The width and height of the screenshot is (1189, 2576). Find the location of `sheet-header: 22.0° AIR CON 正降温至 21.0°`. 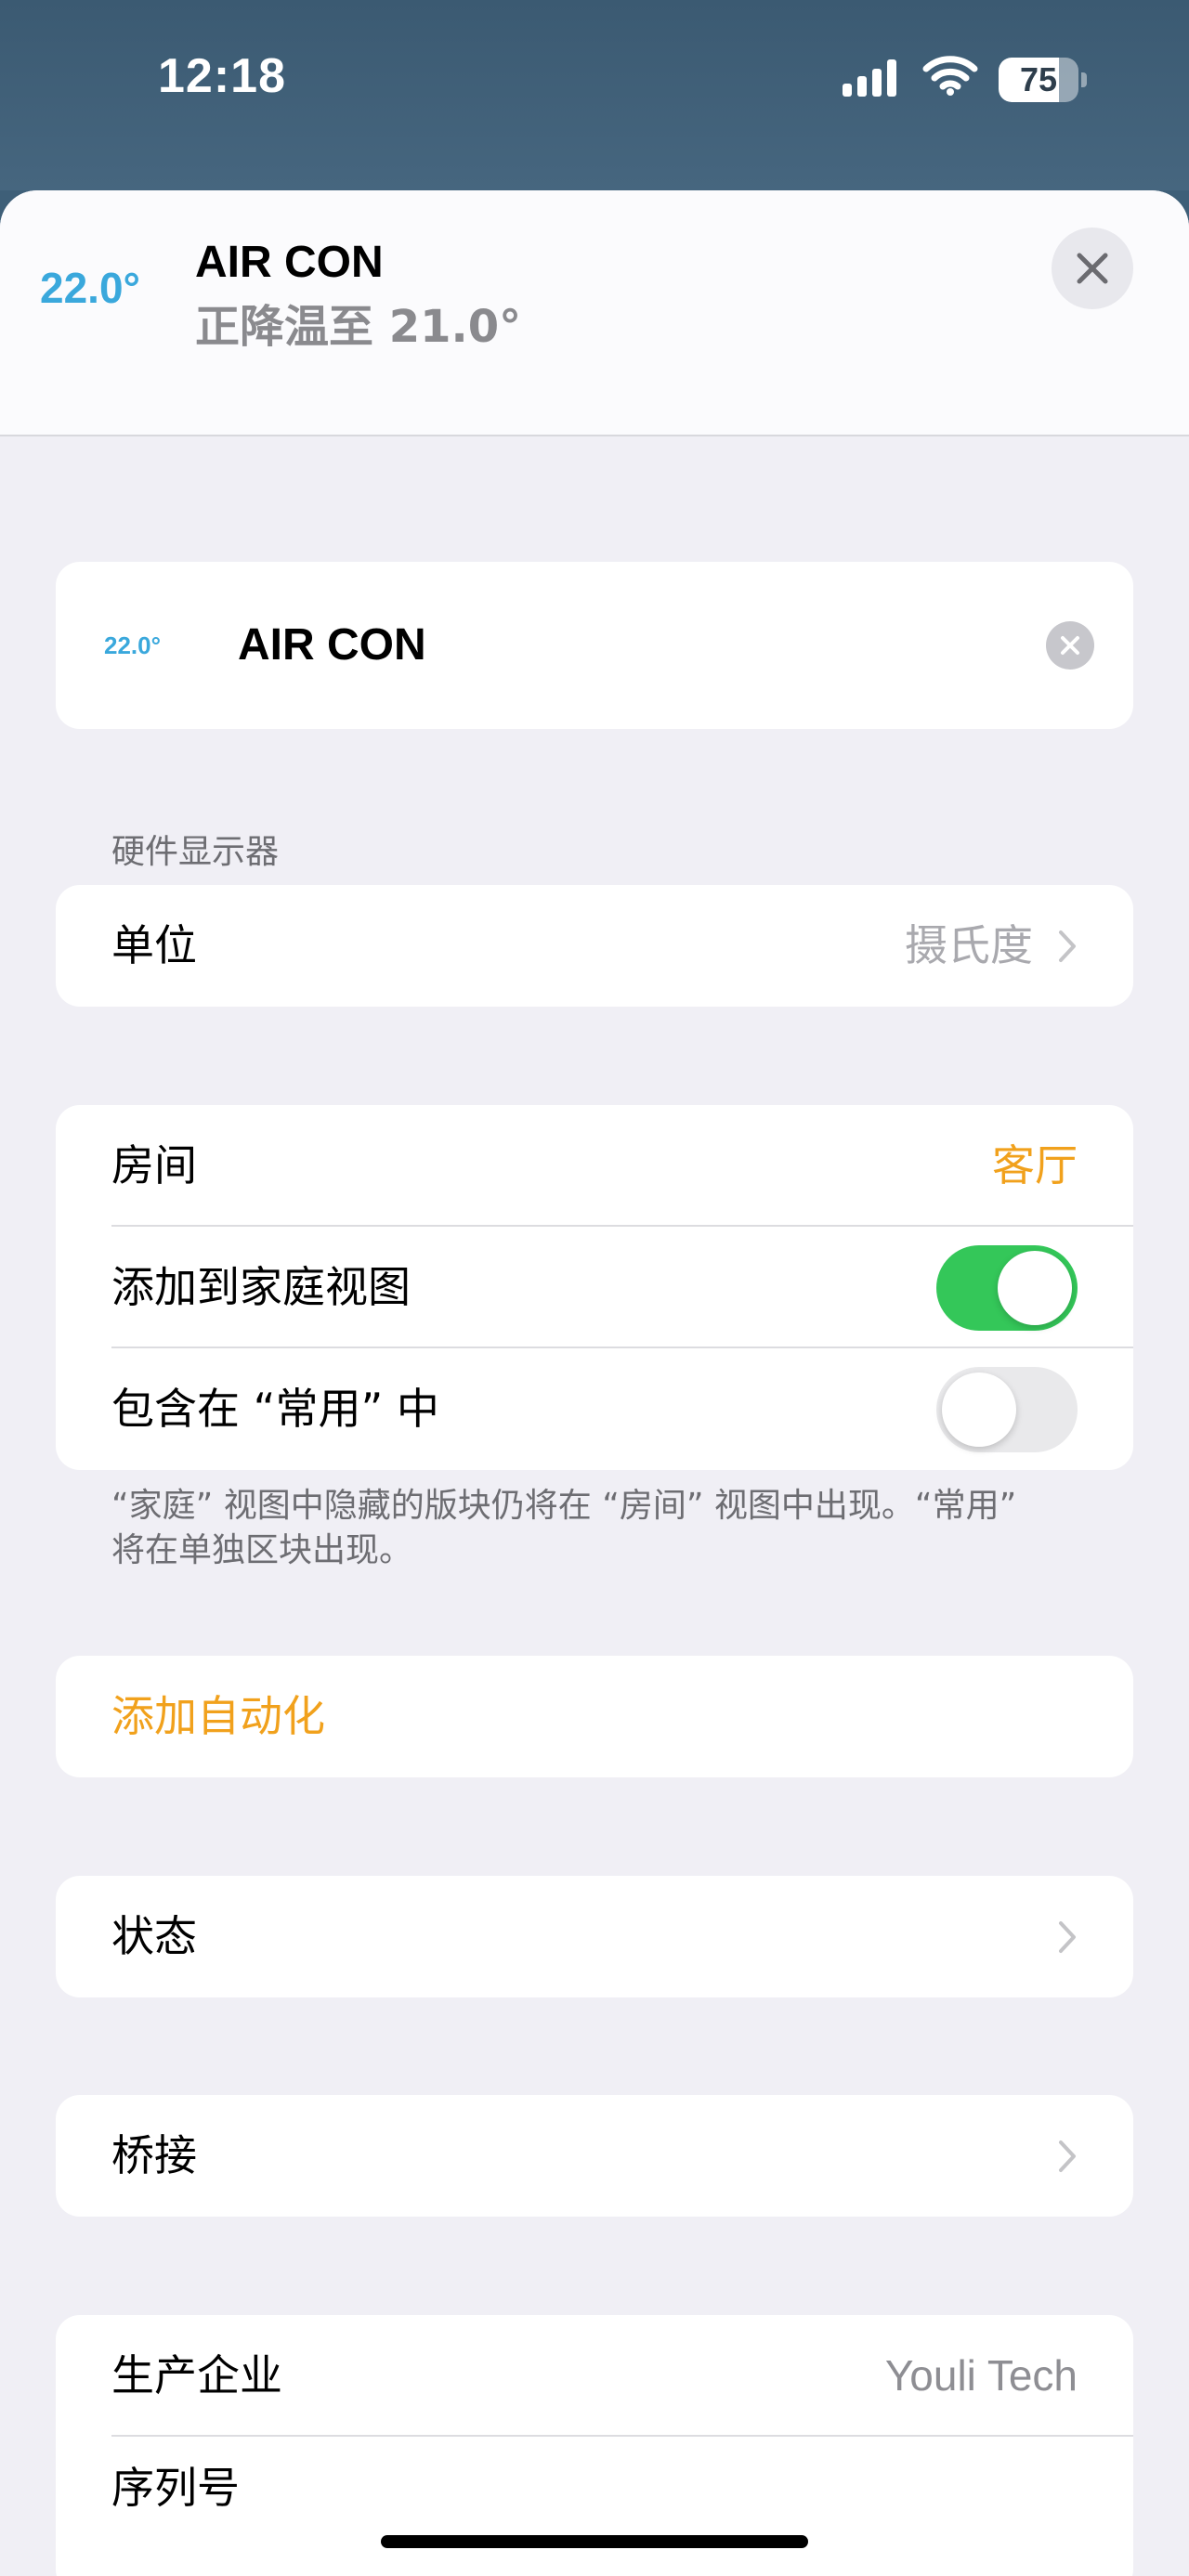

sheet-header: 22.0° AIR CON 正降温至 21.0° is located at coordinates (594, 313).